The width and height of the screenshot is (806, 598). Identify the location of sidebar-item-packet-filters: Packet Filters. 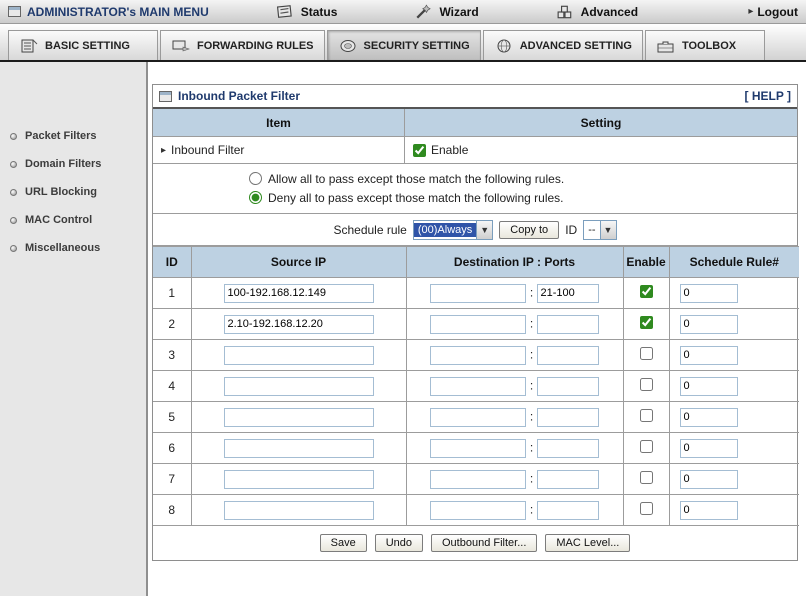
(73, 136).